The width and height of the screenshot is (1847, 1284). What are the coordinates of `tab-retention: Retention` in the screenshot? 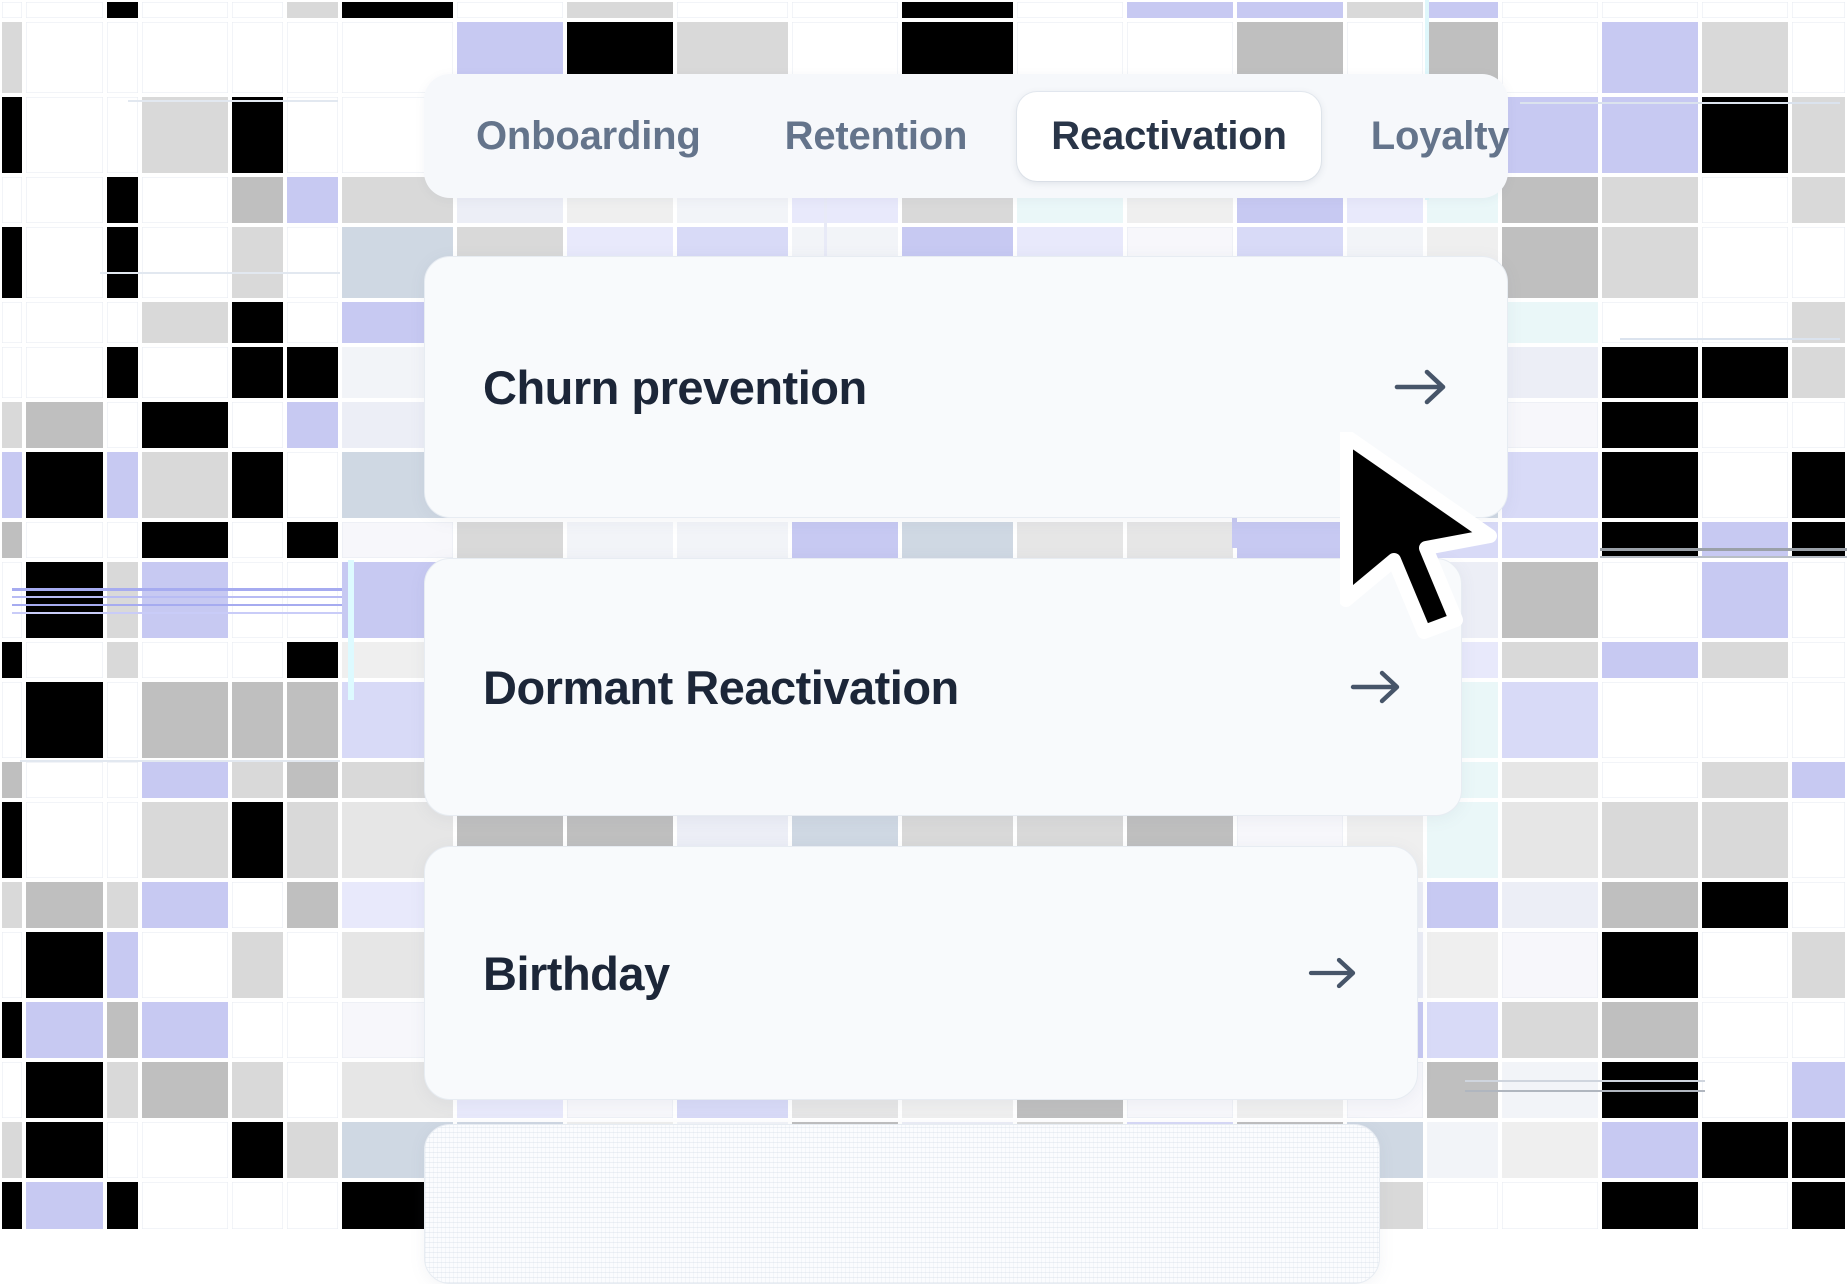 It's located at (876, 136).